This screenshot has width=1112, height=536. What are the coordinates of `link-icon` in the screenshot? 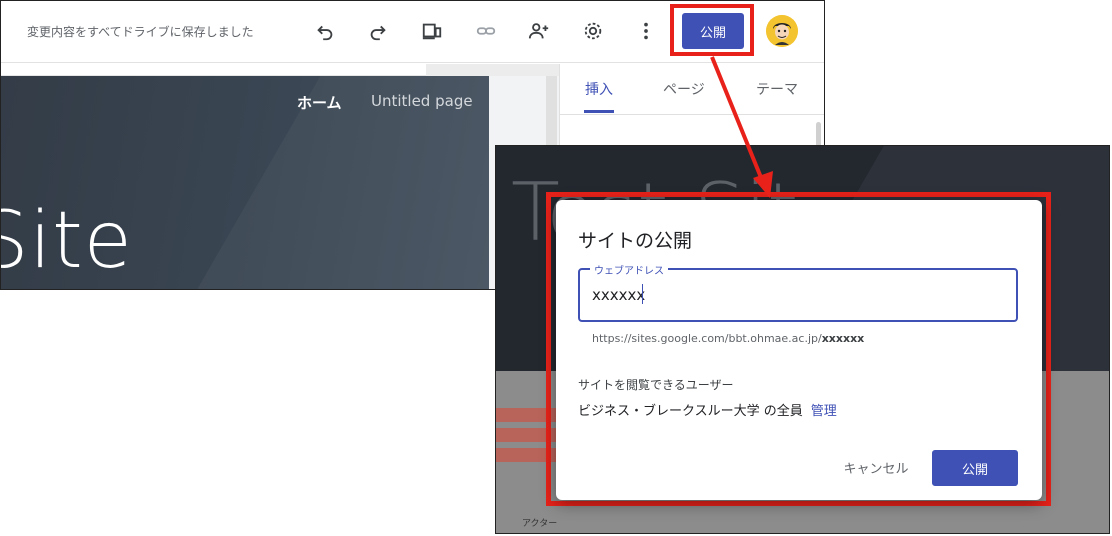 It's located at (486, 31).